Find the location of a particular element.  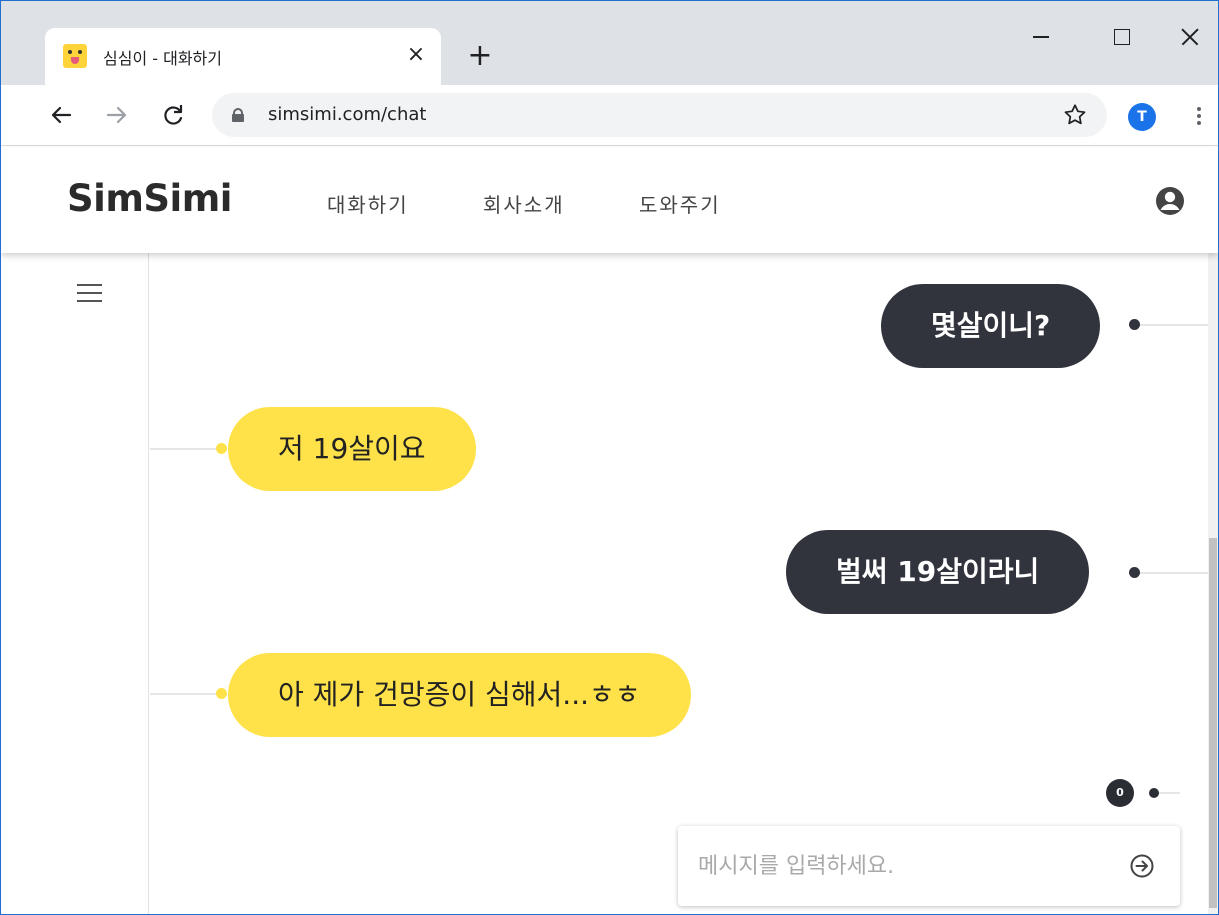

nav-help: 도와주기 is located at coordinates (680, 203).